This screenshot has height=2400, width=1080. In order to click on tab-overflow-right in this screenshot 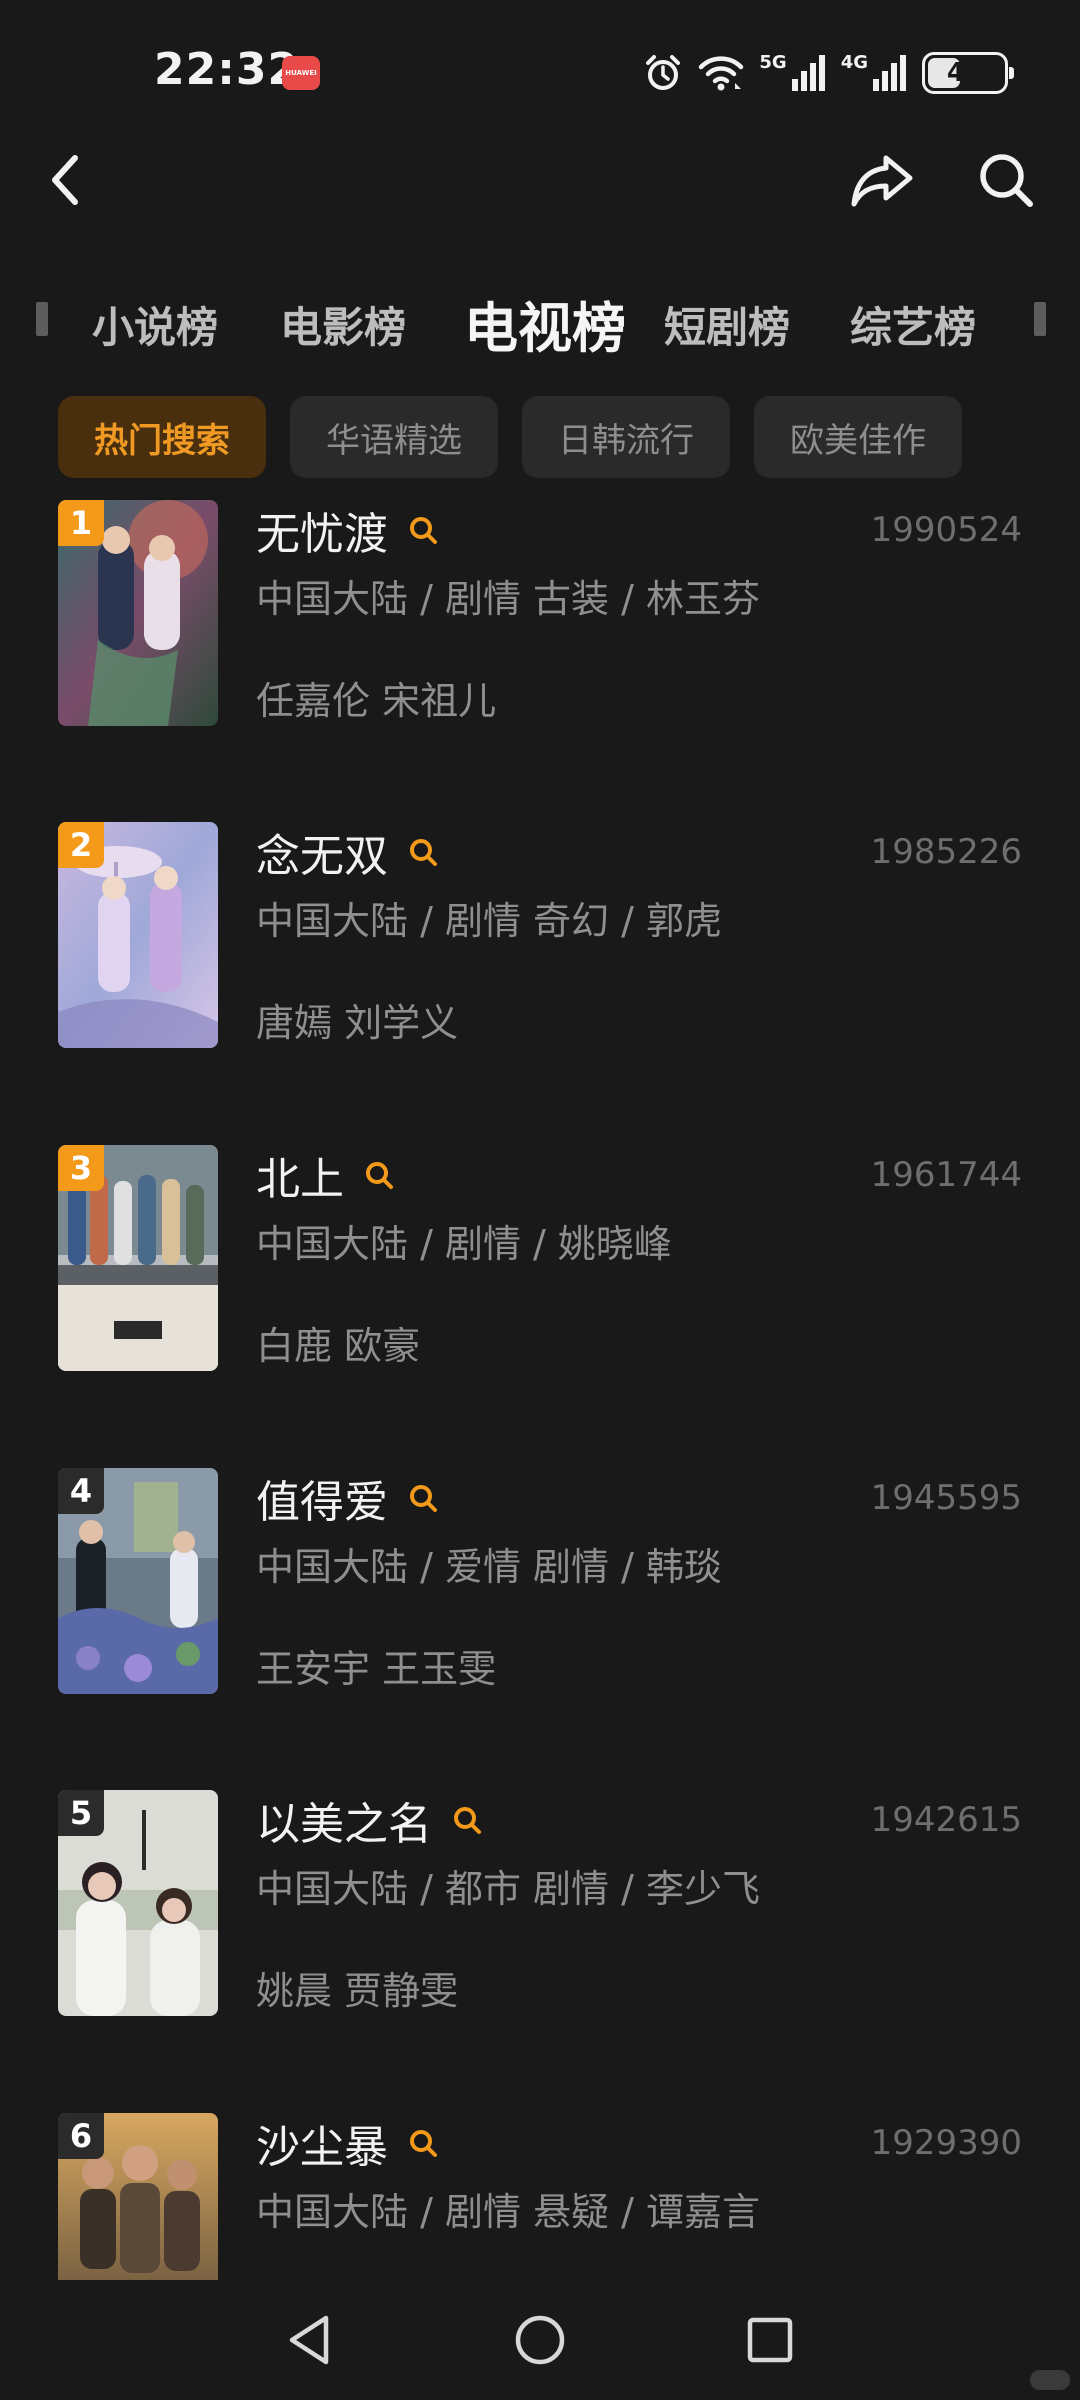, I will do `click(1040, 319)`.